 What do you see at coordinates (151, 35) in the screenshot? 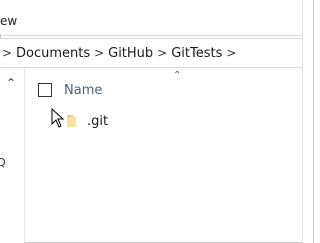
I see `ribbon-divider` at bounding box center [151, 35].